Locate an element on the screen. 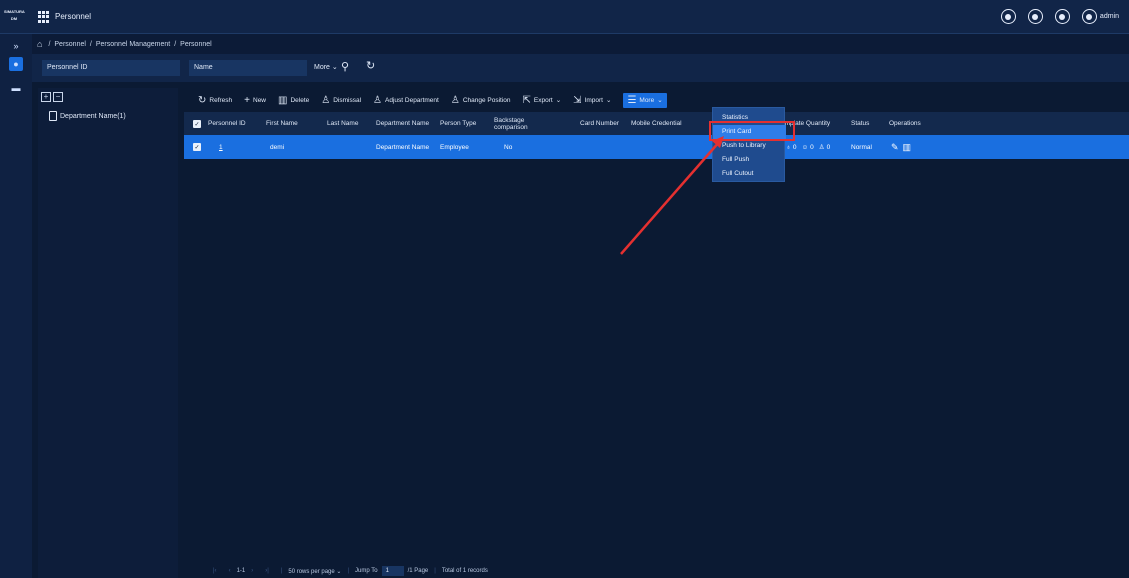 Image resolution: width=1129 pixels, height=578 pixels. left-rail: » ● ▬ is located at coordinates (16, 306).